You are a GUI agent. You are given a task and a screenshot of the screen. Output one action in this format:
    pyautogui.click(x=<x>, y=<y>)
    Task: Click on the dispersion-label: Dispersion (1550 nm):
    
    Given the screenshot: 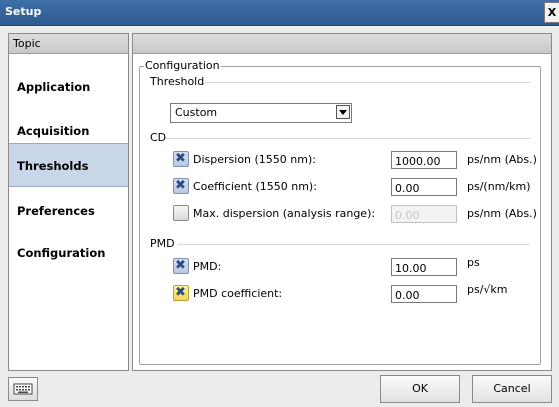 What is the action you would take?
    pyautogui.click(x=254, y=159)
    